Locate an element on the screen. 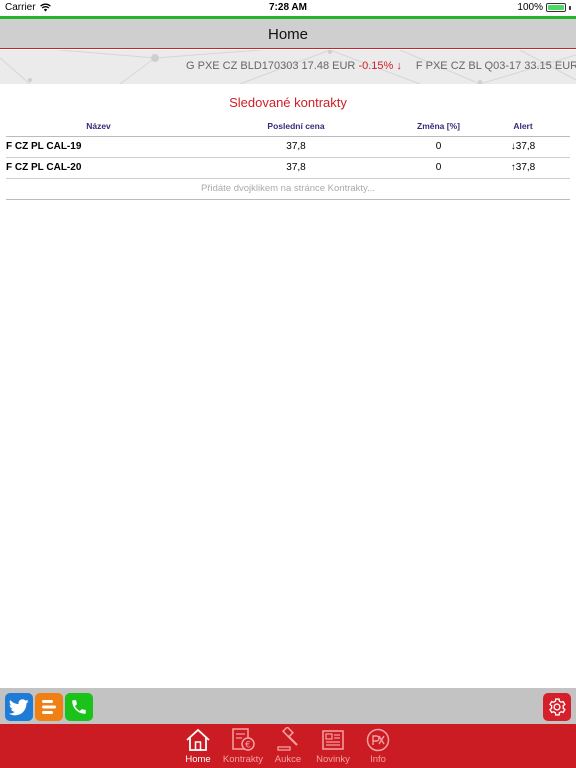 The width and height of the screenshot is (576, 768). tab-kontrakty: € Kontrakty is located at coordinates (243, 746).